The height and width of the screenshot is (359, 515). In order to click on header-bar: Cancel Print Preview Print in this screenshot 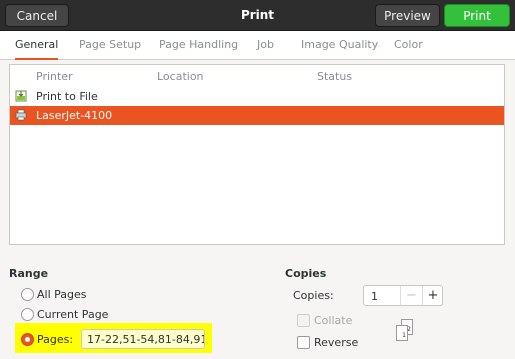, I will do `click(257, 15)`.